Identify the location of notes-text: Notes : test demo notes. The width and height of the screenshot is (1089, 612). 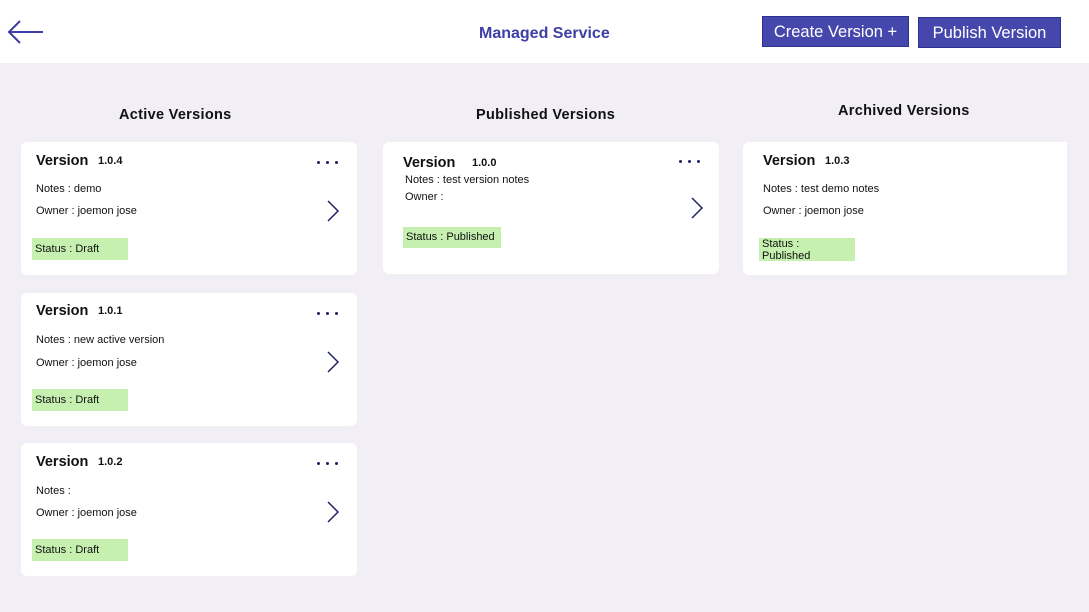
(821, 189).